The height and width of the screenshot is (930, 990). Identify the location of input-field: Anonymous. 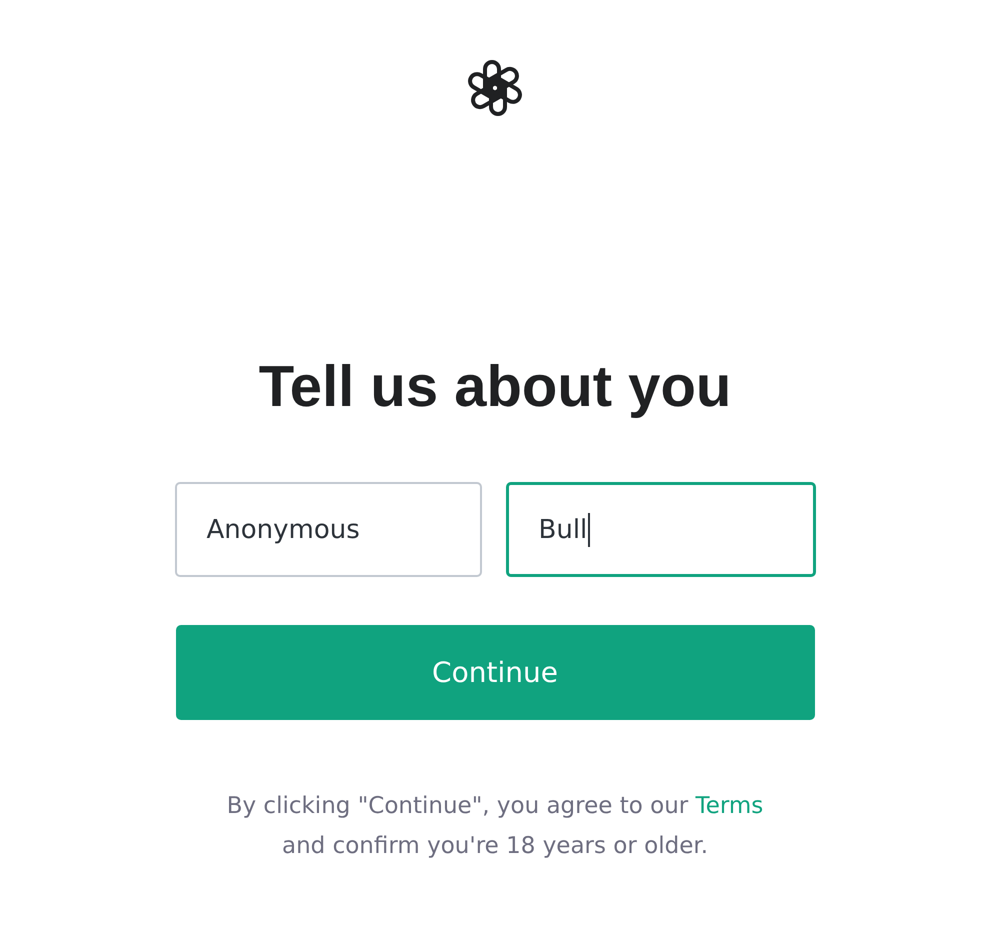
(328, 529).